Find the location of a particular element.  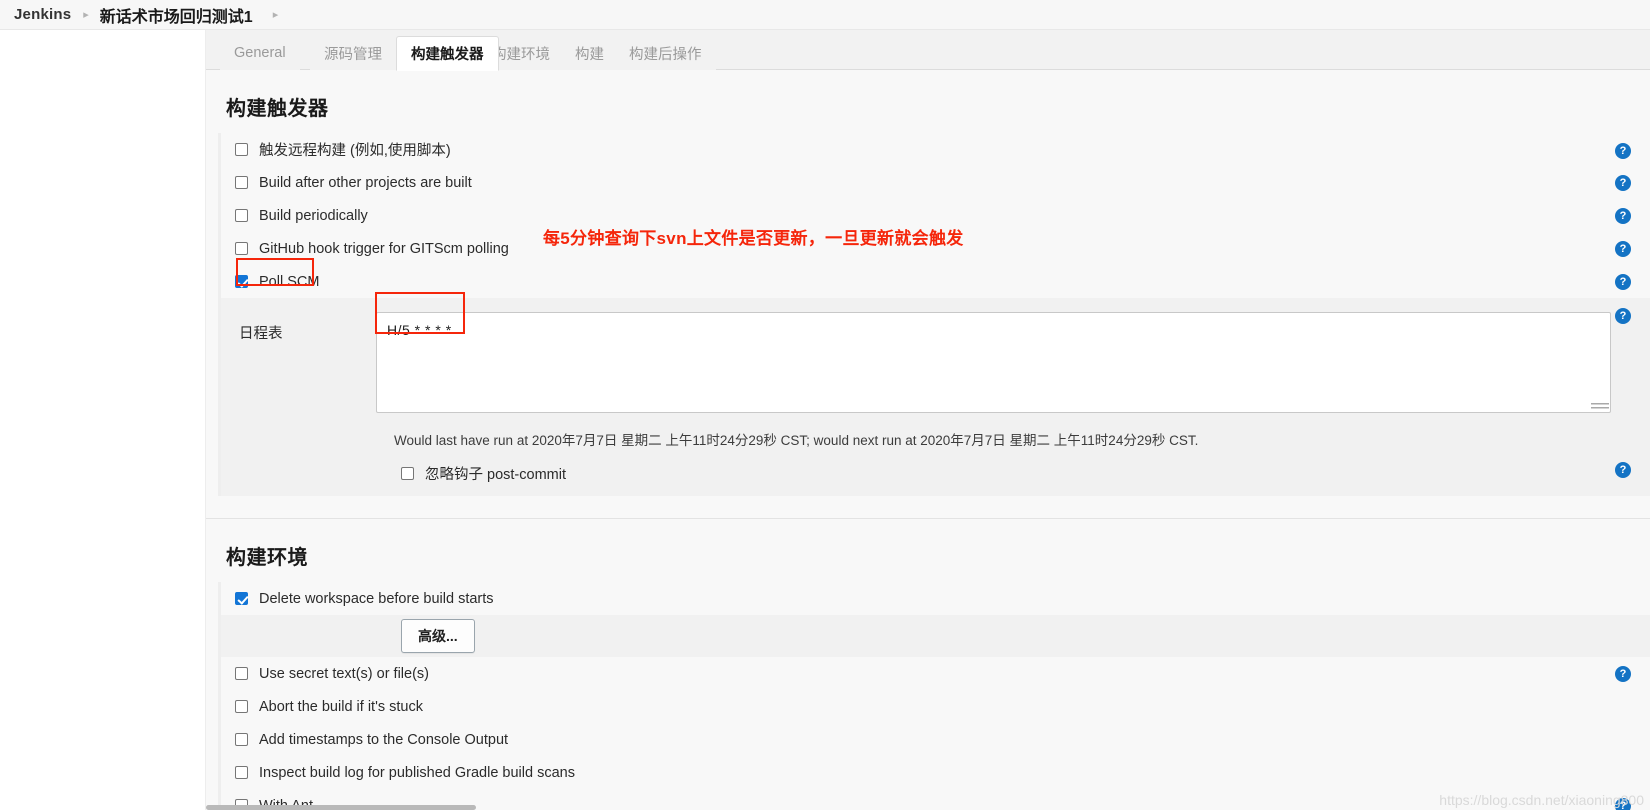

trigger-row-poll-scm: Poll SCM ? is located at coordinates (935, 281).